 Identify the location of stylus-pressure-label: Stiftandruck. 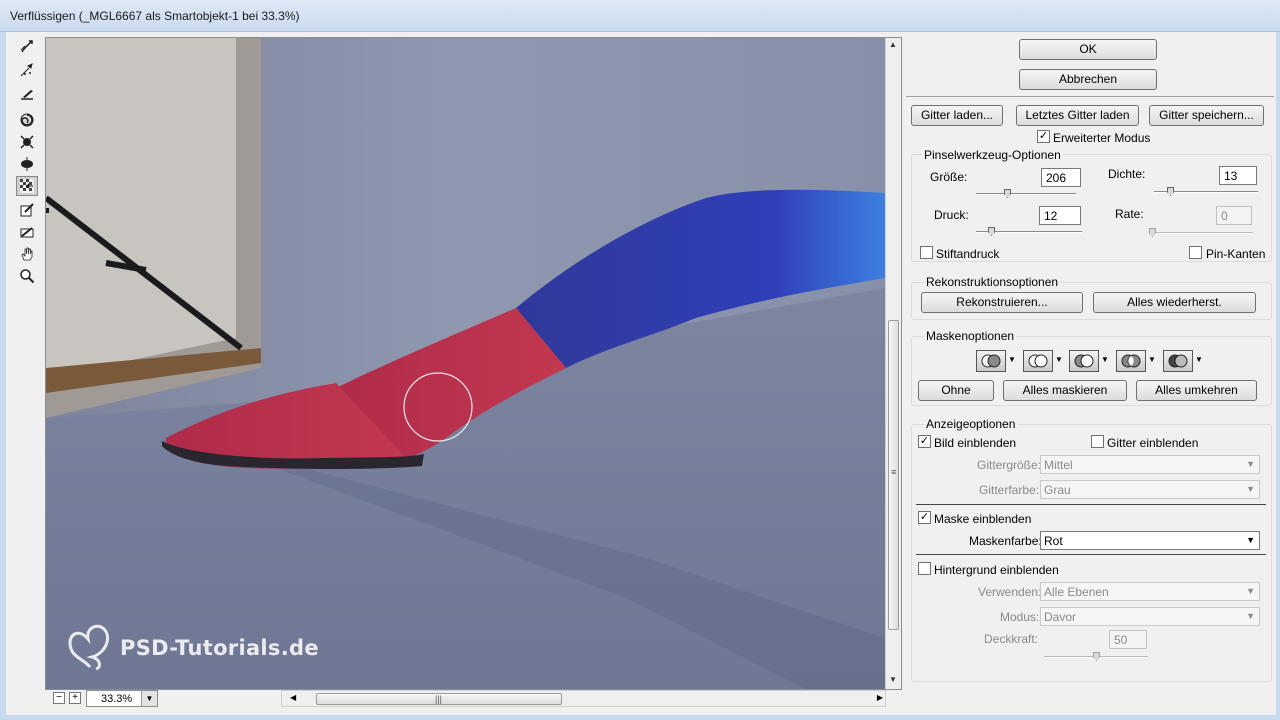
(968, 254).